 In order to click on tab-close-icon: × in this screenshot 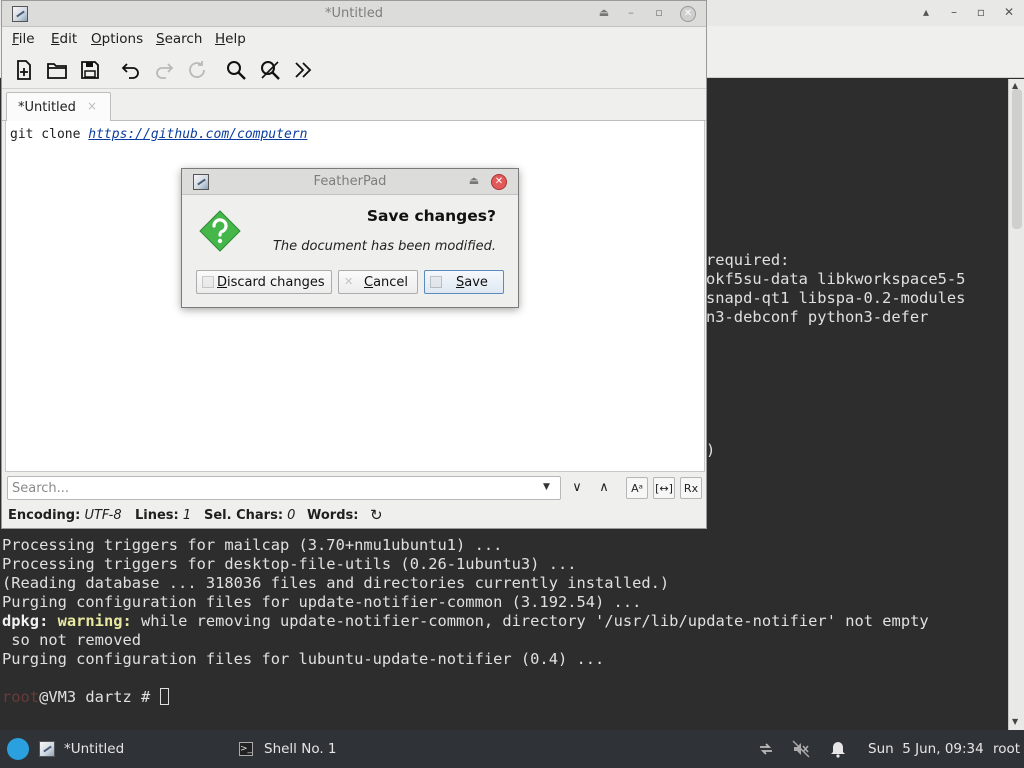, I will do `click(92, 106)`.